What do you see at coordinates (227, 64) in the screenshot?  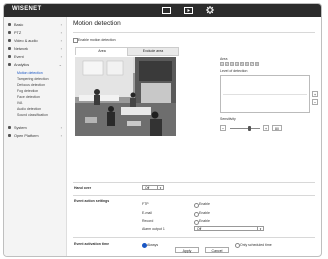 I see `area-button-2: 2` at bounding box center [227, 64].